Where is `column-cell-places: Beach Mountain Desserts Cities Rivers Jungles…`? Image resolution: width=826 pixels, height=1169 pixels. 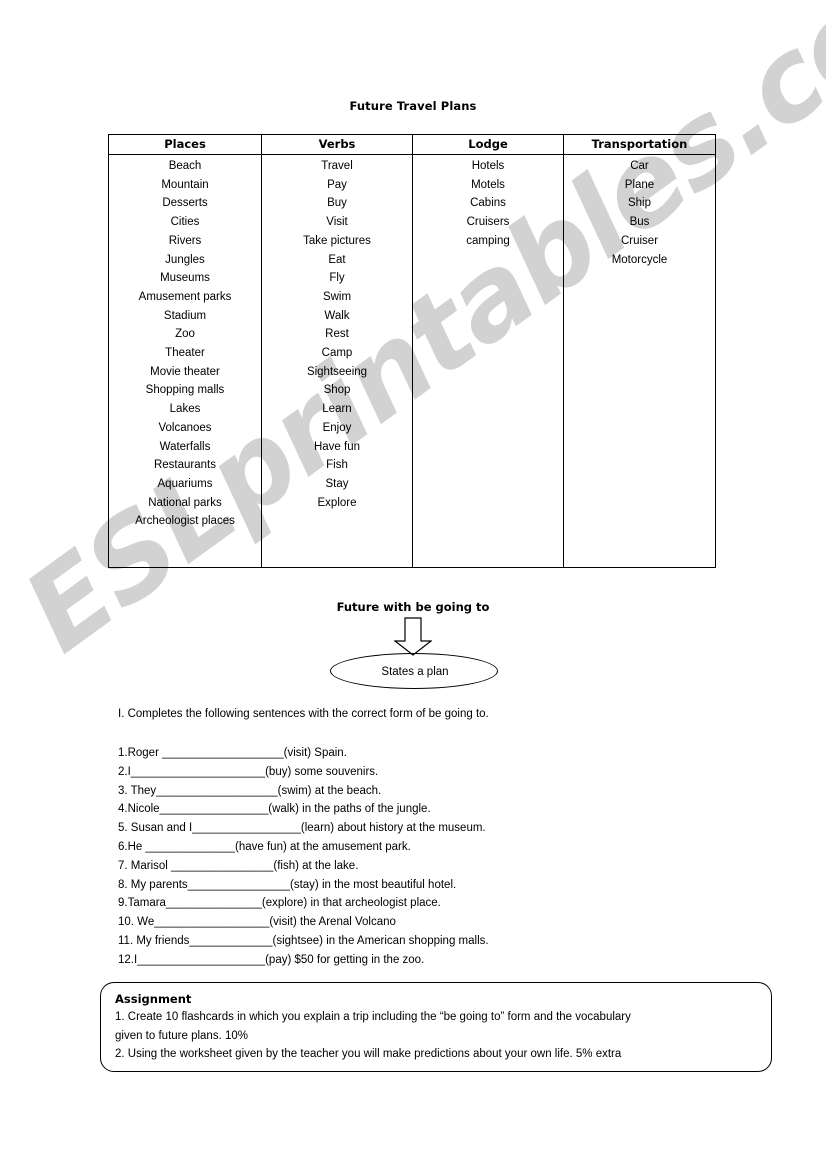 column-cell-places: Beach Mountain Desserts Cities Rivers Jungles… is located at coordinates (185, 361).